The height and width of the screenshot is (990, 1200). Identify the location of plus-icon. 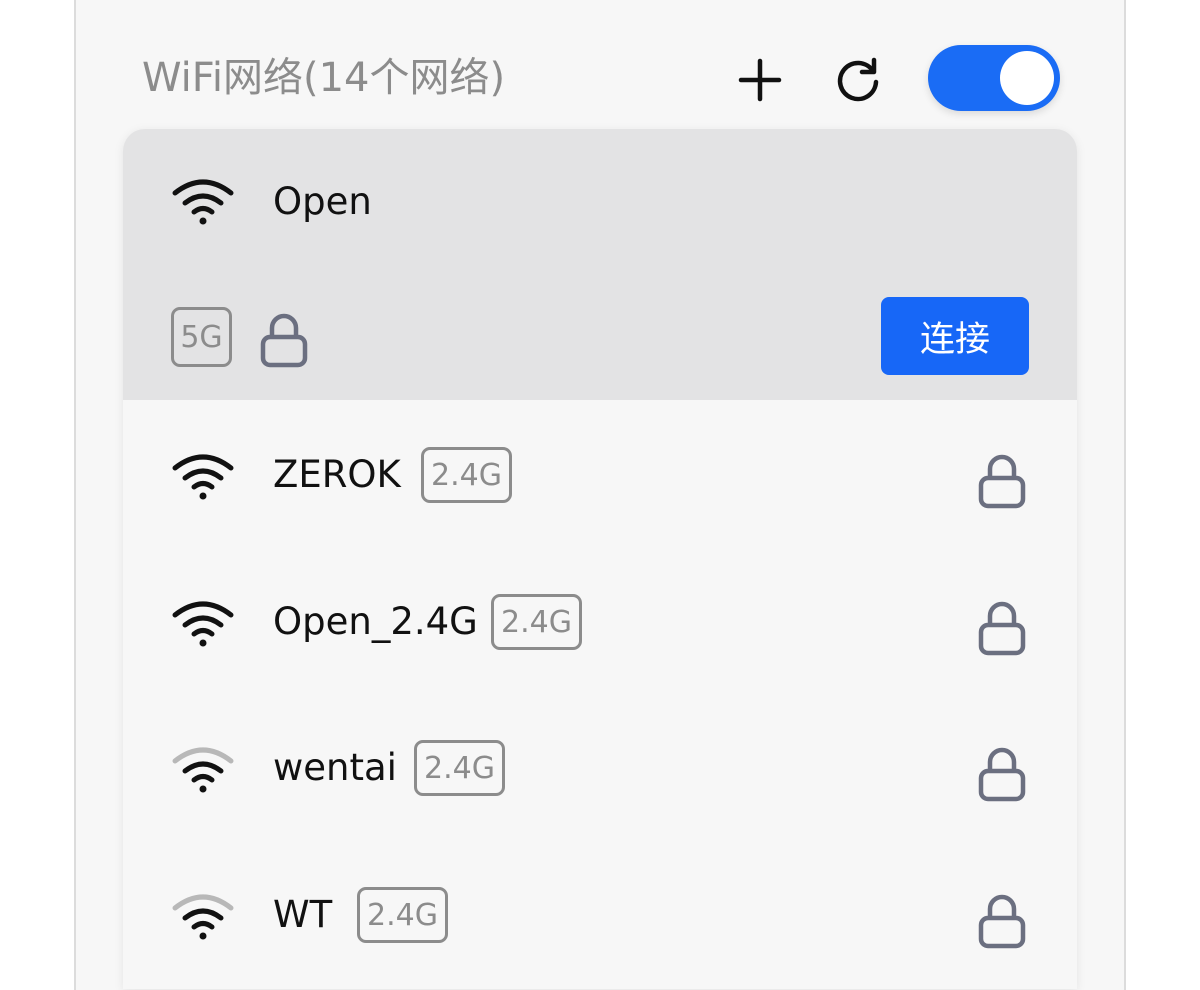
(760, 80).